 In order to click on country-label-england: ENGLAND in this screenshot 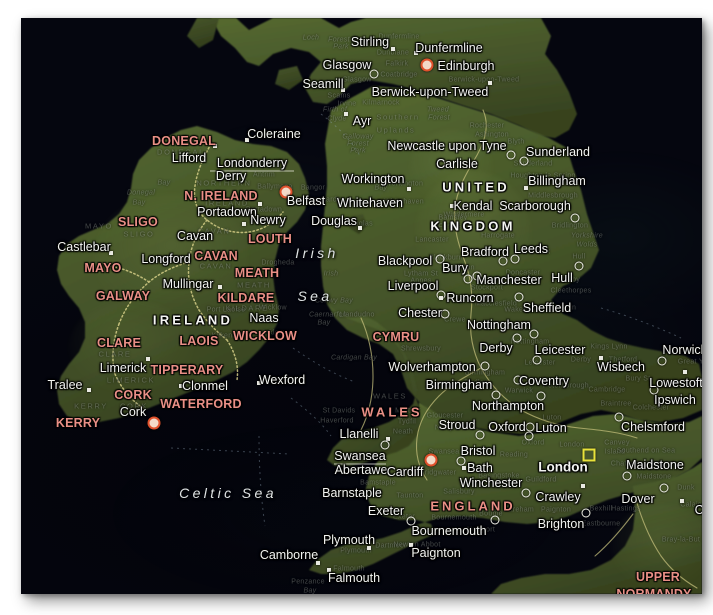, I will do `click(473, 506)`.